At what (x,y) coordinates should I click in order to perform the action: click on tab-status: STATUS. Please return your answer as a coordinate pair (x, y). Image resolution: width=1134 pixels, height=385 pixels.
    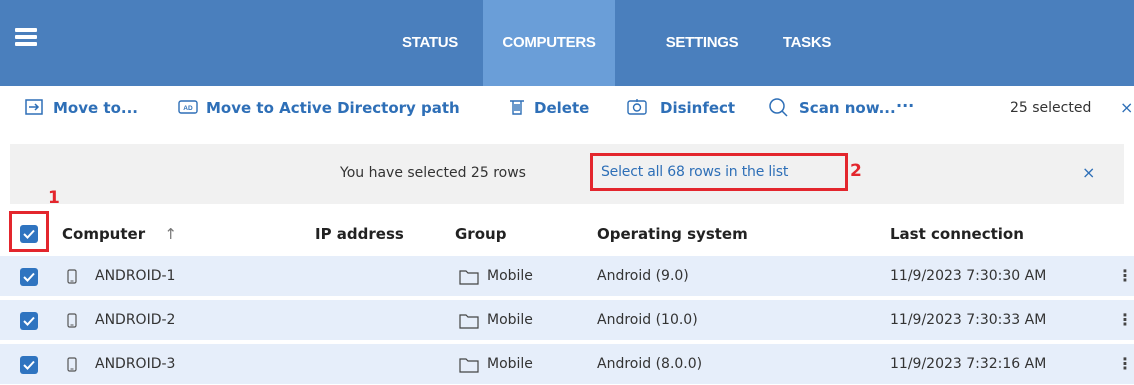
    Looking at the image, I should click on (430, 43).